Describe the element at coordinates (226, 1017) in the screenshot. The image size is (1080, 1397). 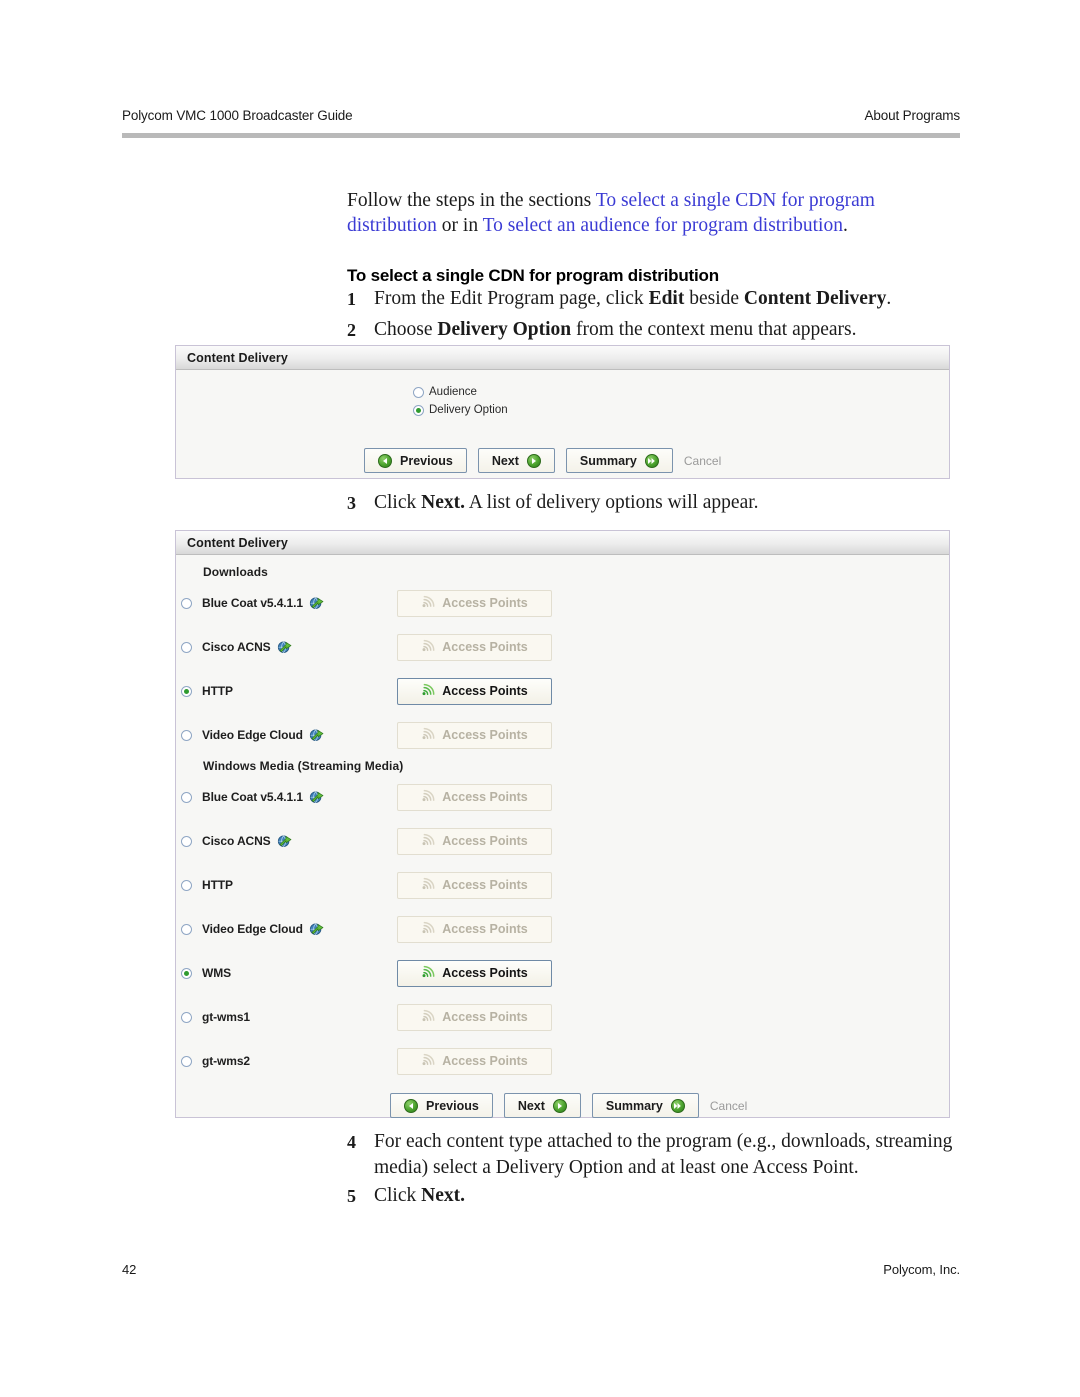
I see `cdn-name-label: gt-wms1` at that location.